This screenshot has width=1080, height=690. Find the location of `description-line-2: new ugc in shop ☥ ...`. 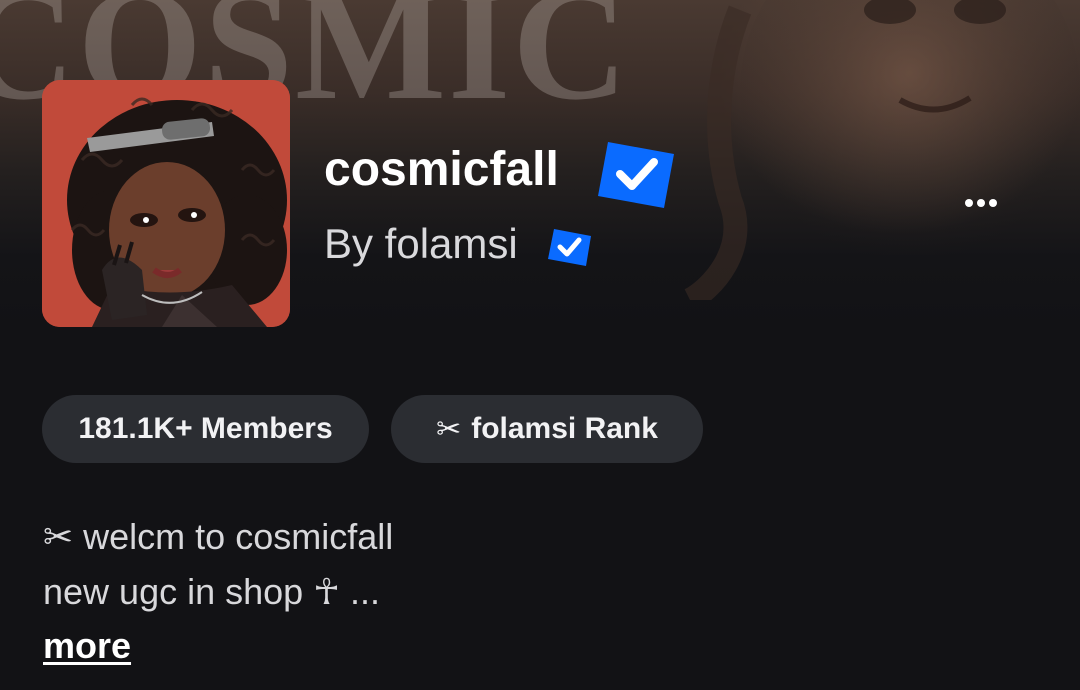

description-line-2: new ugc in shop ☥ ... is located at coordinates (212, 591).